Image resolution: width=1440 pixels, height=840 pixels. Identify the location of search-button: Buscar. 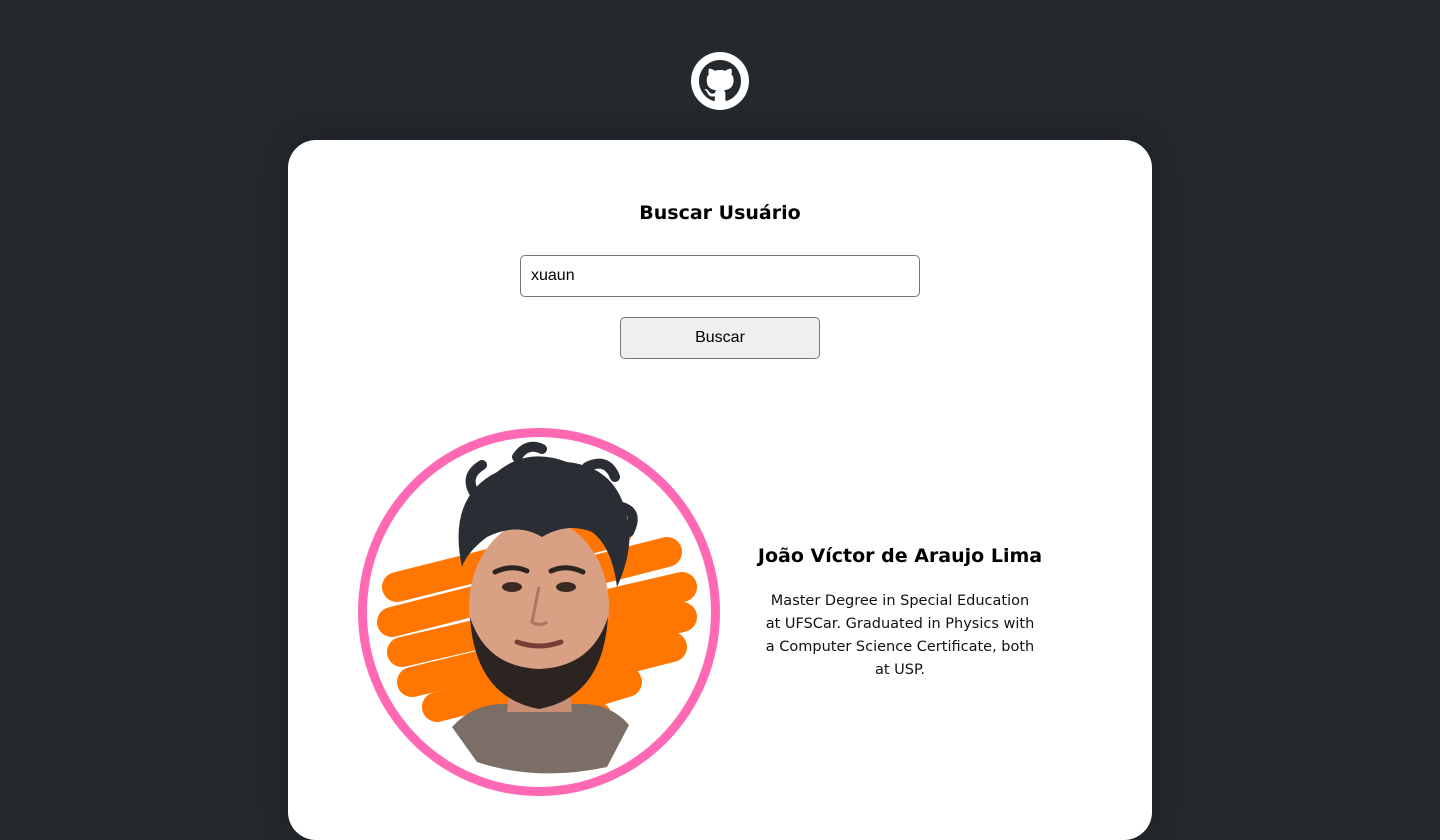
(720, 338).